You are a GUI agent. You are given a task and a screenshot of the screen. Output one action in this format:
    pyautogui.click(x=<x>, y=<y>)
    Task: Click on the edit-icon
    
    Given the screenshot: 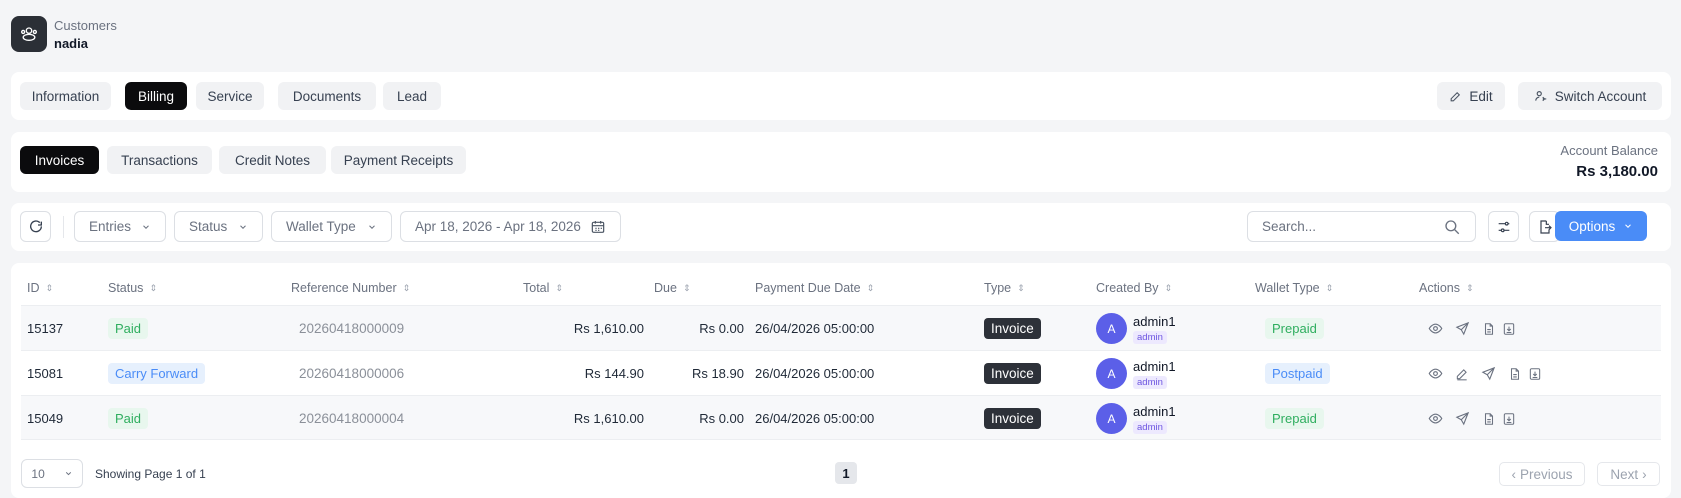 What is the action you would take?
    pyautogui.click(x=1462, y=374)
    